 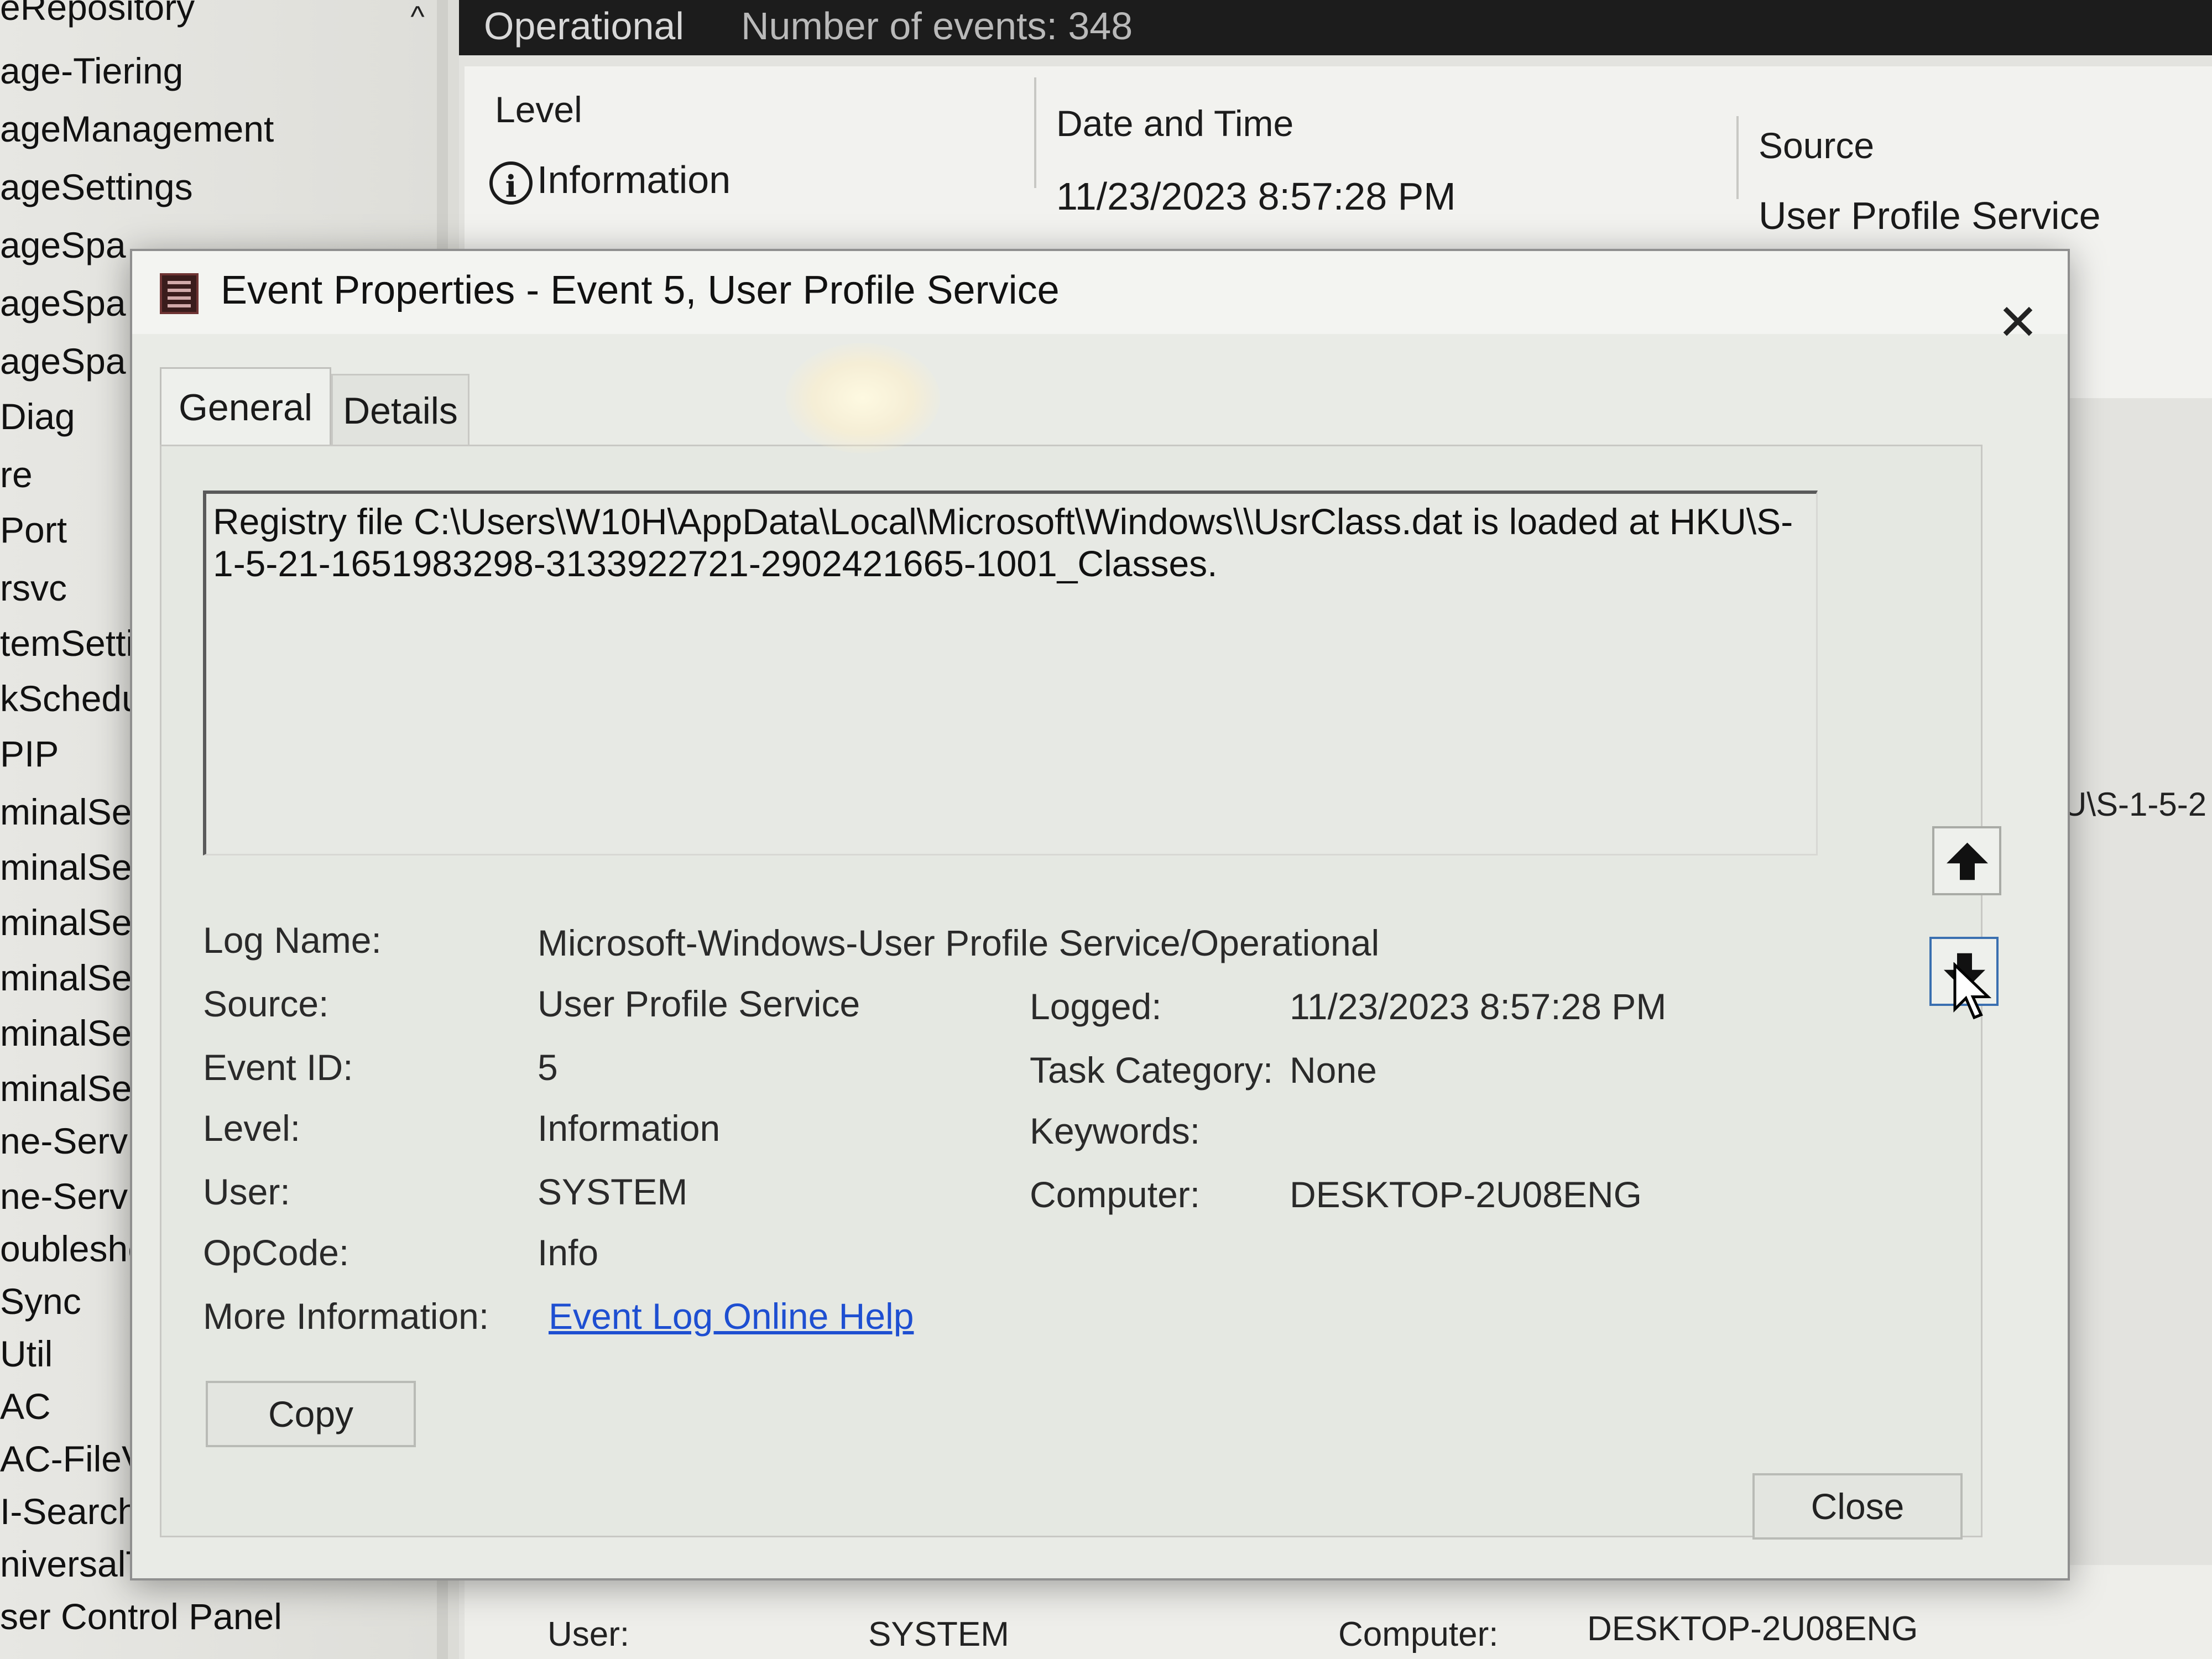 What do you see at coordinates (276, 1253) in the screenshot?
I see `opcode-label: OpCode:` at bounding box center [276, 1253].